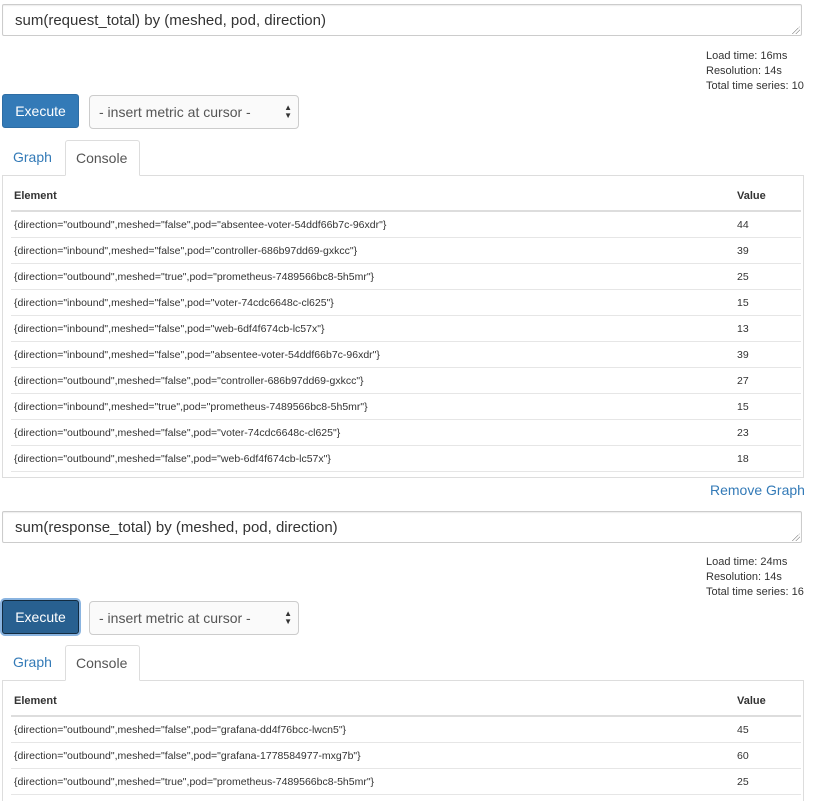 The width and height of the screenshot is (816, 801). What do you see at coordinates (747, 562) in the screenshot?
I see `load-time: Load time: 24ms` at bounding box center [747, 562].